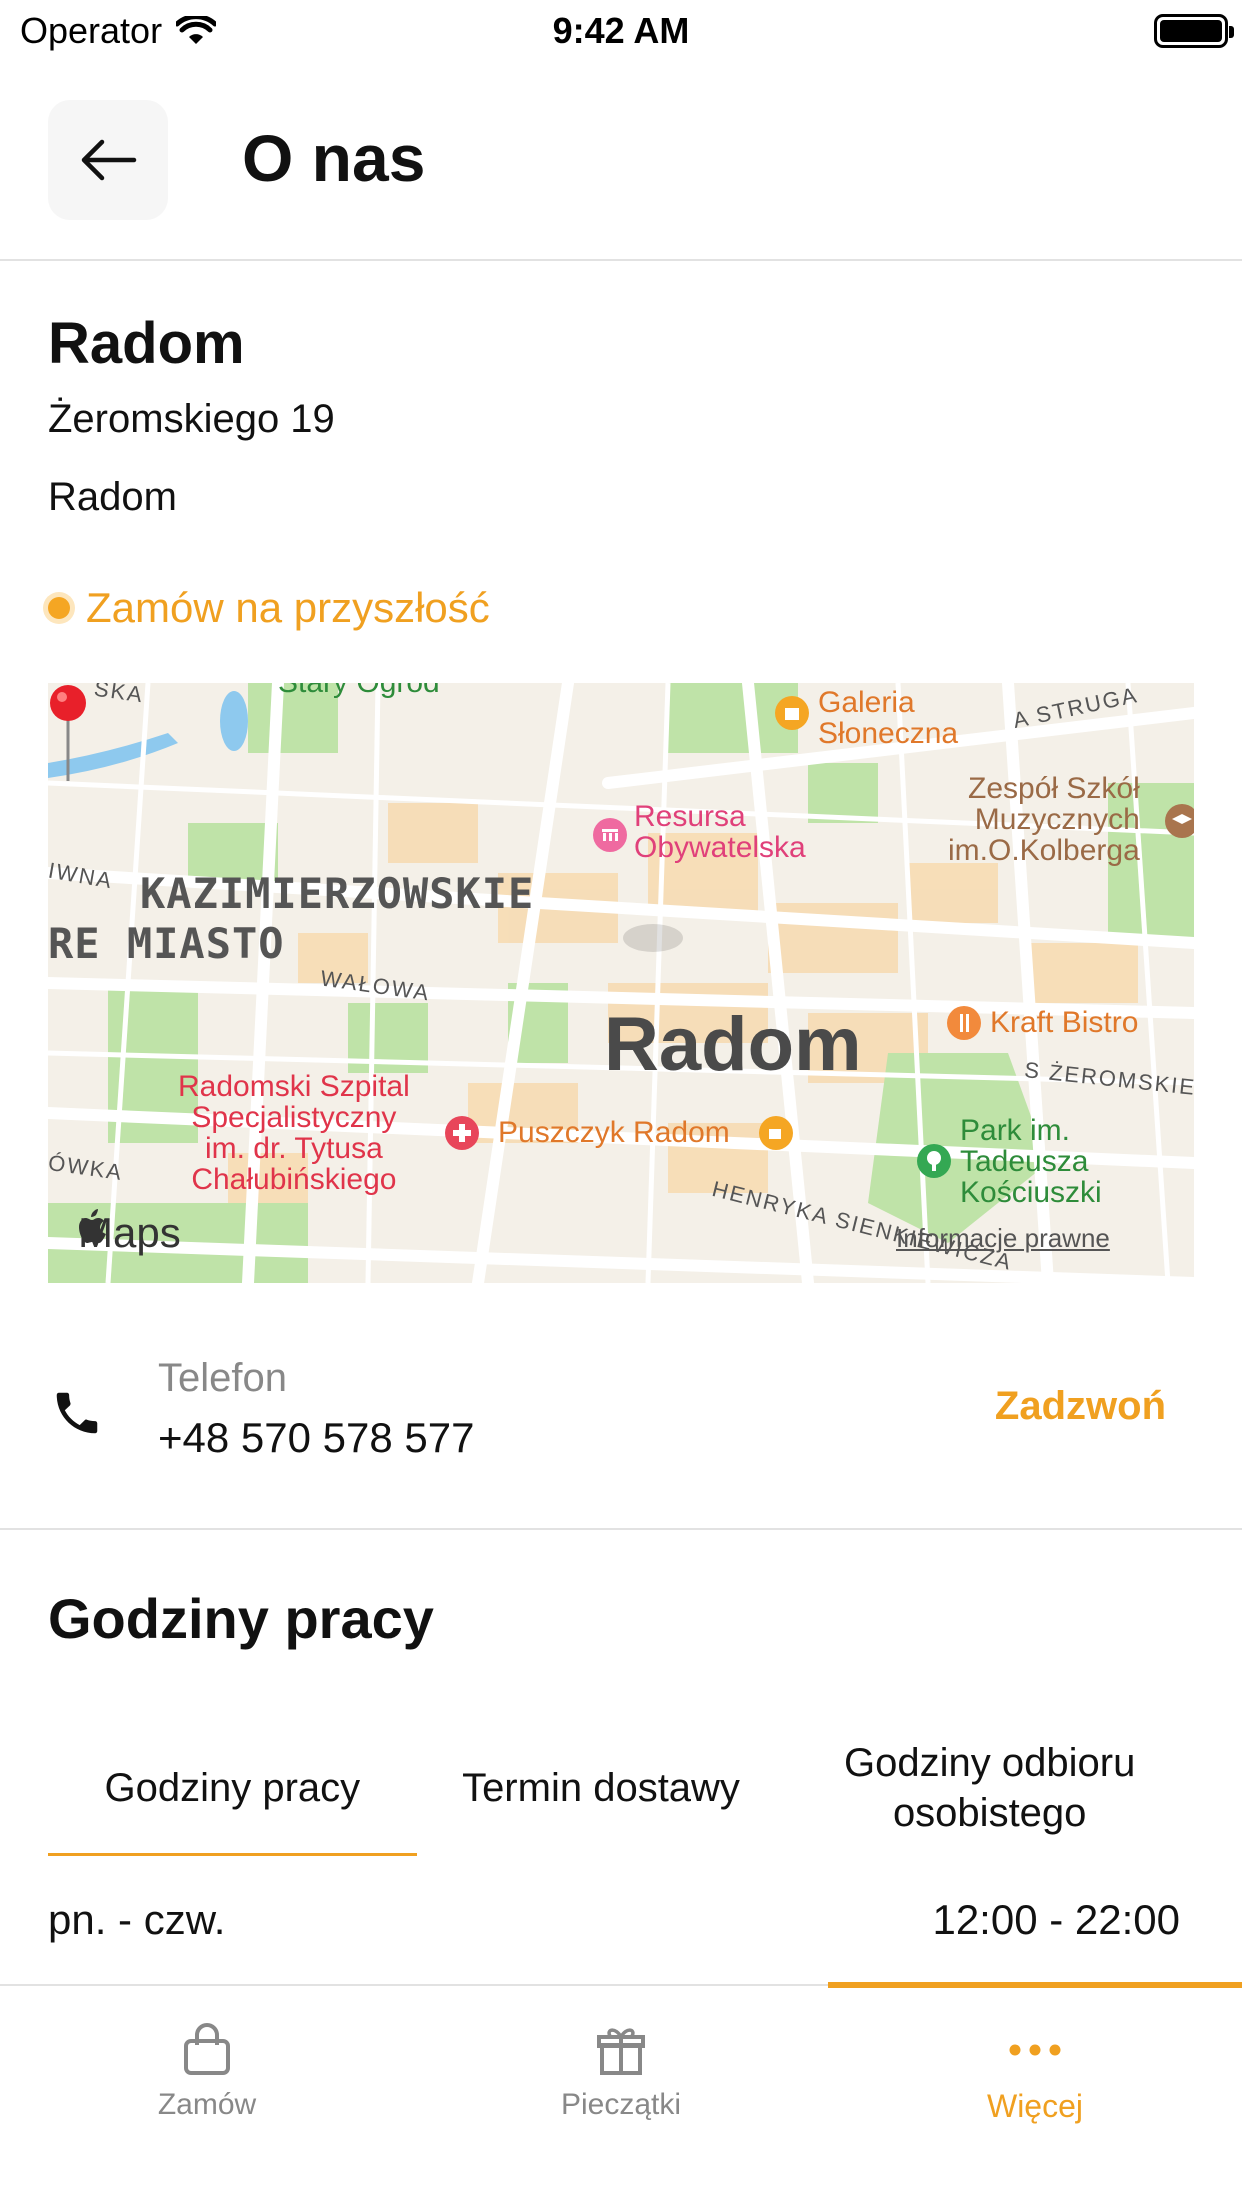 The image size is (1242, 2208). What do you see at coordinates (1003, 1238) in the screenshot?
I see `map-legal-link: Informacje prawne` at bounding box center [1003, 1238].